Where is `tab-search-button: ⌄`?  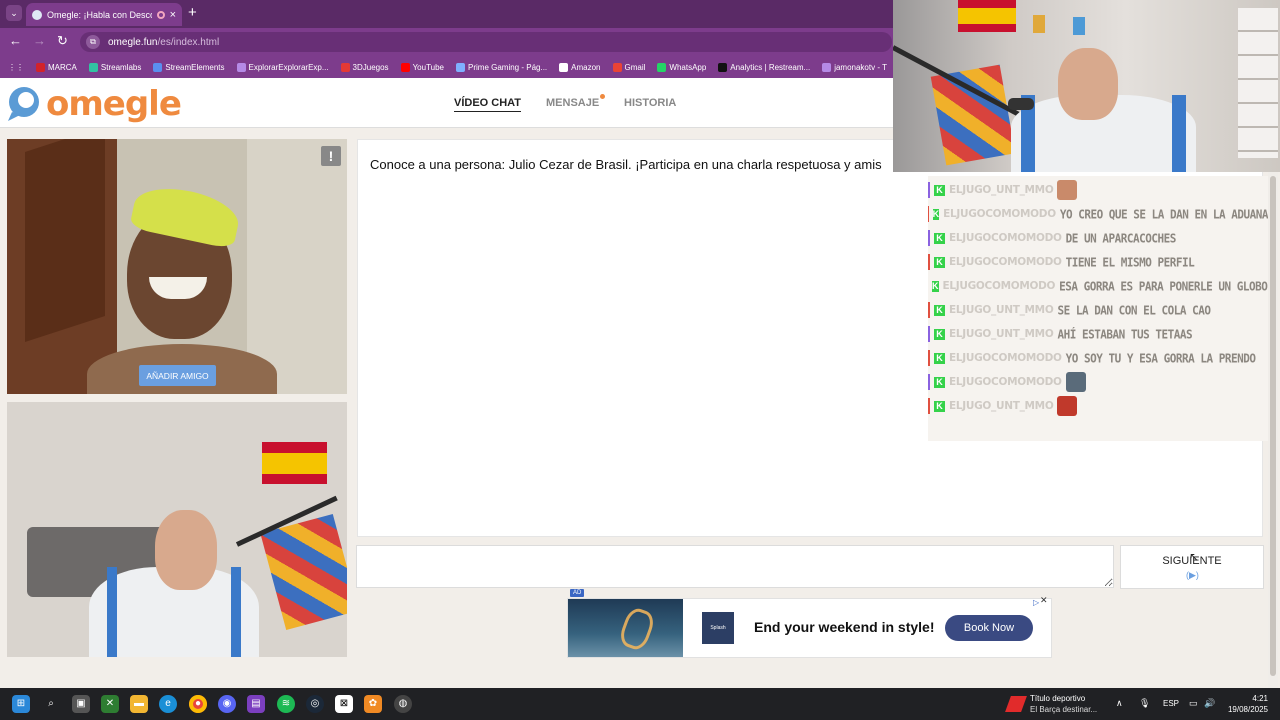
tab-search-button: ⌄ is located at coordinates (14, 13).